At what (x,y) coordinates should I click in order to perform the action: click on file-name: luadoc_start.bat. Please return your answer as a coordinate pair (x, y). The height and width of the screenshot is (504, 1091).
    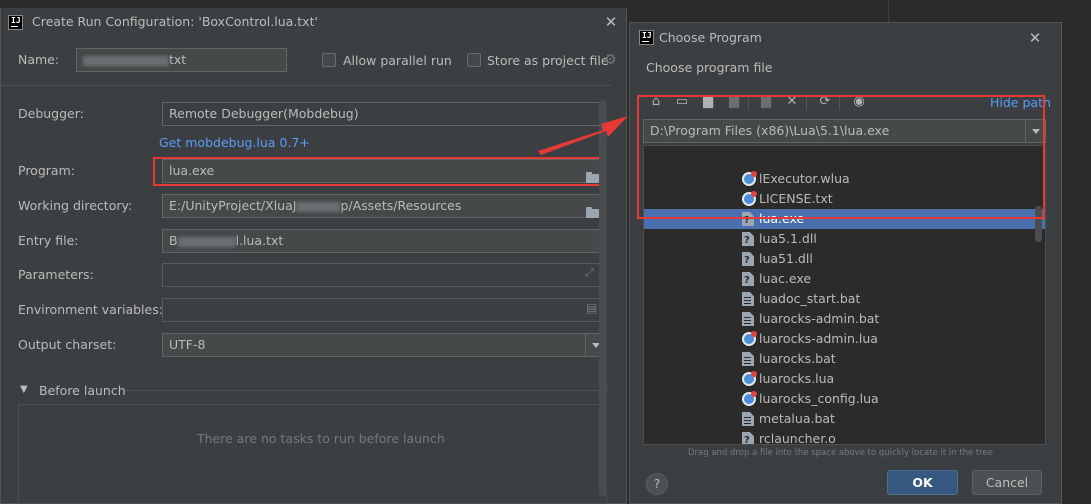
    Looking at the image, I should click on (810, 298).